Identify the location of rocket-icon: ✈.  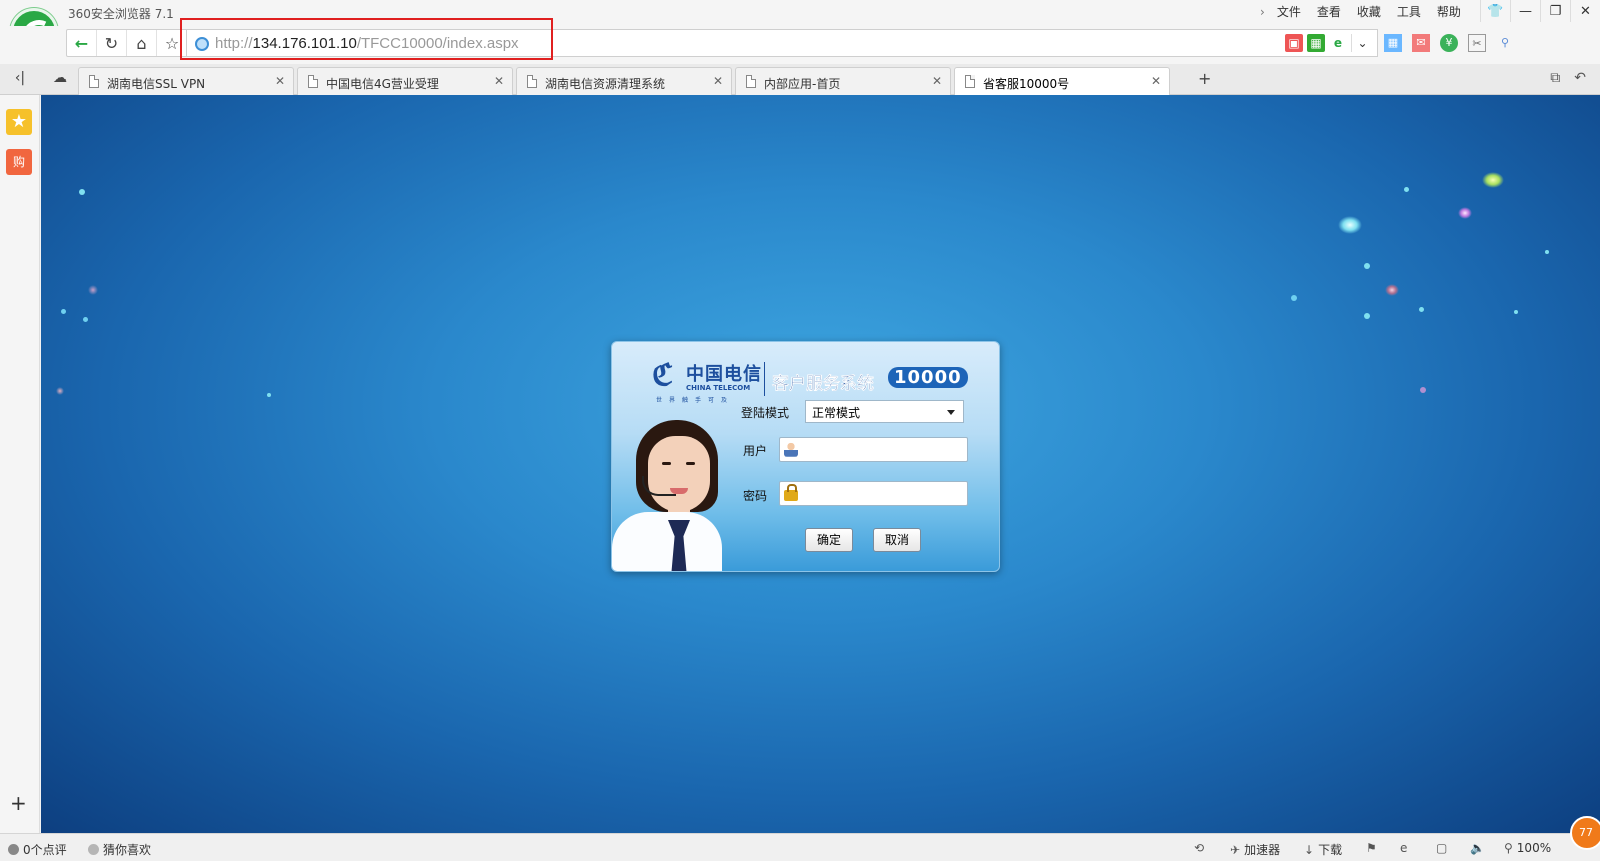
(1235, 849).